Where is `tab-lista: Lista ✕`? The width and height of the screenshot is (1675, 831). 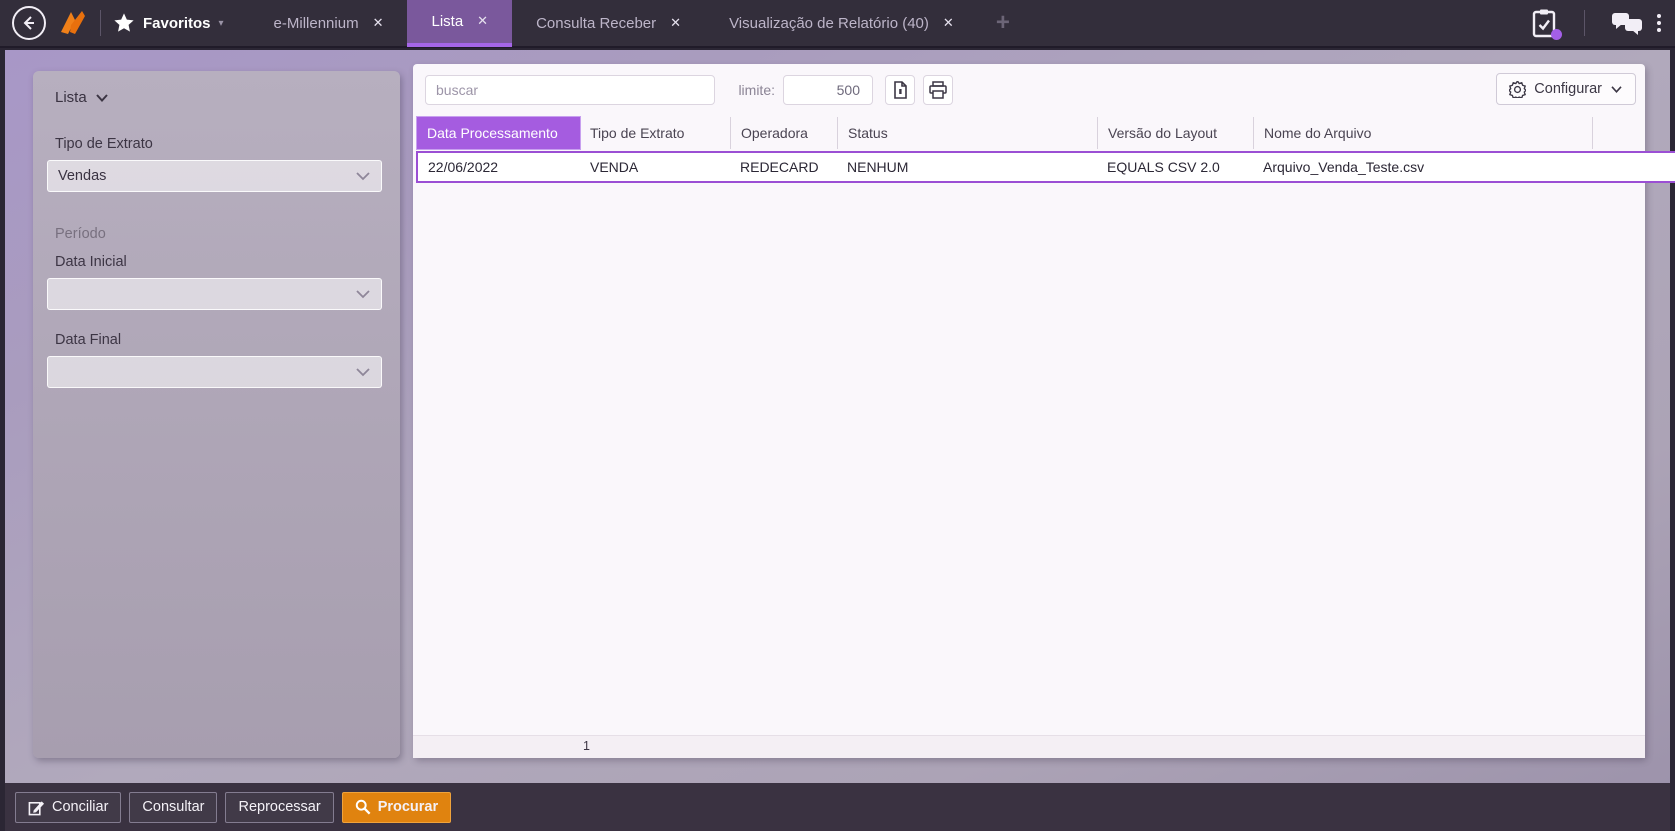 tab-lista: Lista ✕ is located at coordinates (460, 23).